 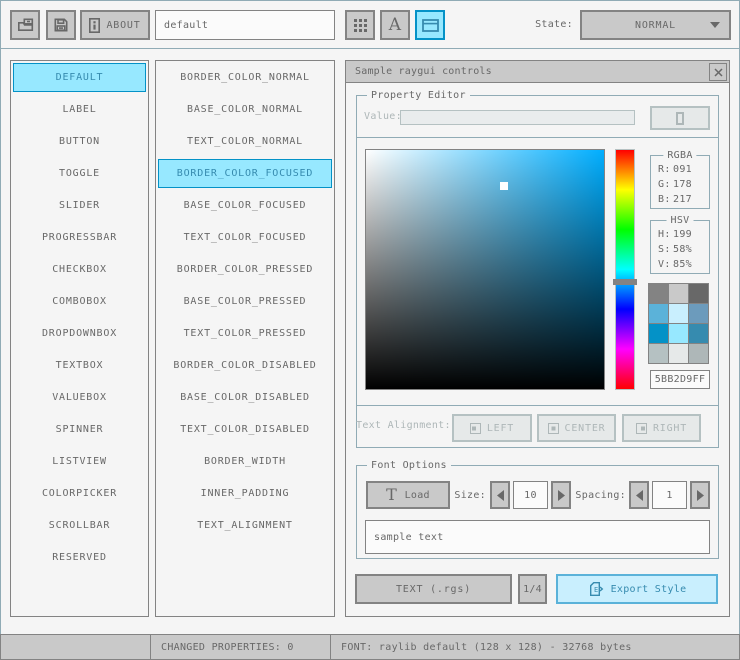 What do you see at coordinates (245, 141) in the screenshot?
I see `property-item-text_color_normal: TEXT_COLOR_NORMAL` at bounding box center [245, 141].